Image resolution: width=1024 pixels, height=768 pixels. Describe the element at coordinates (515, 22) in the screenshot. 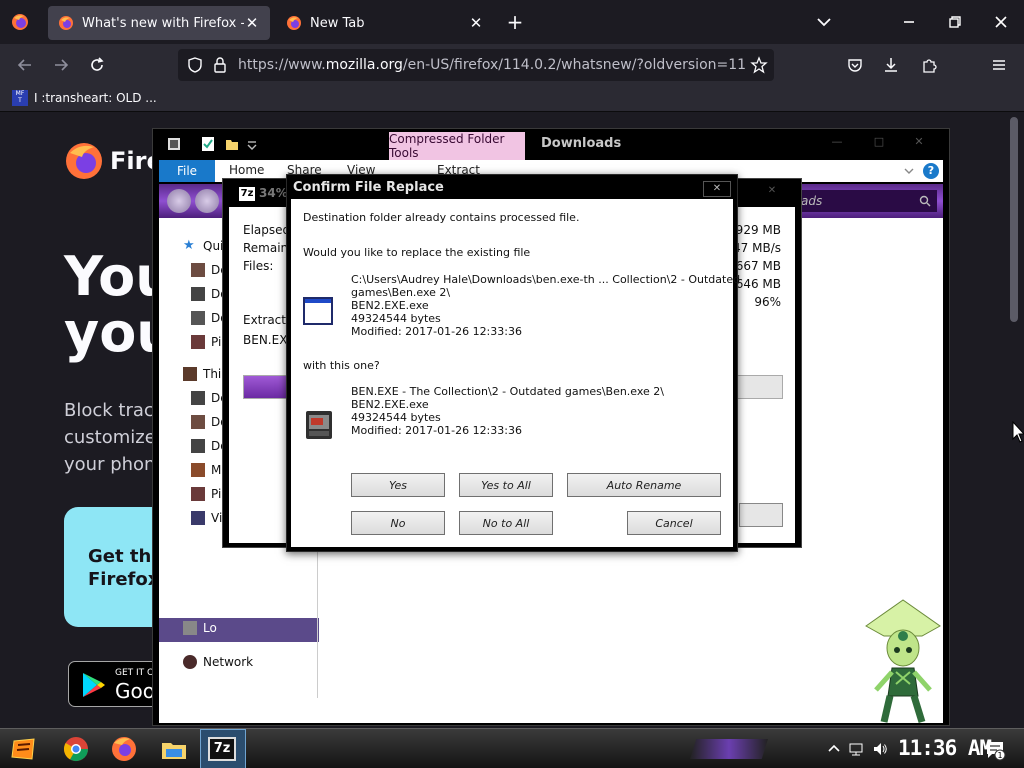

I see `new-tab-button: +` at that location.